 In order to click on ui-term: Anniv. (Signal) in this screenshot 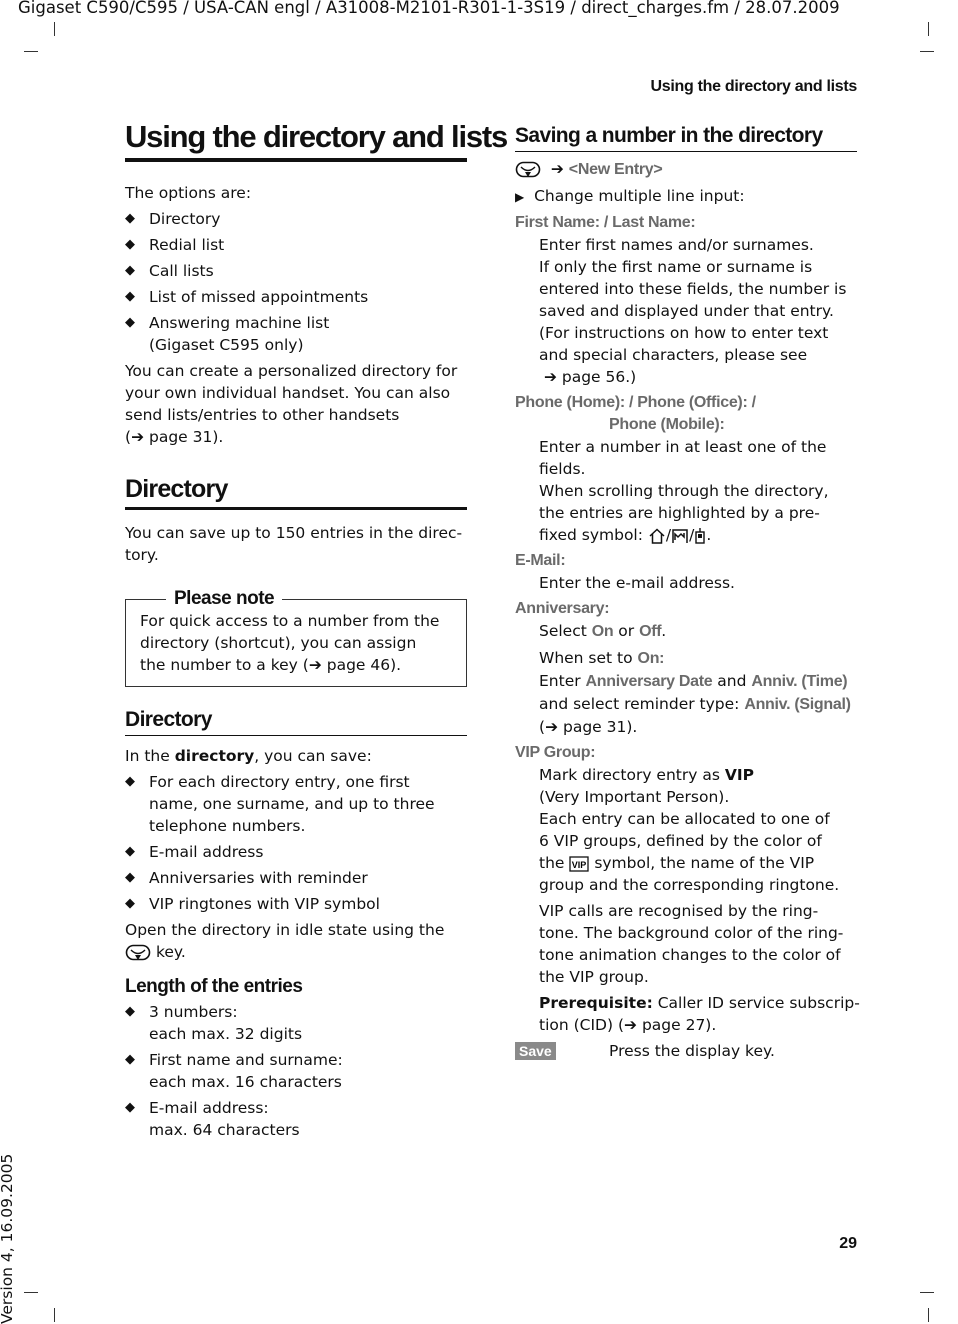, I will do `click(797, 704)`.